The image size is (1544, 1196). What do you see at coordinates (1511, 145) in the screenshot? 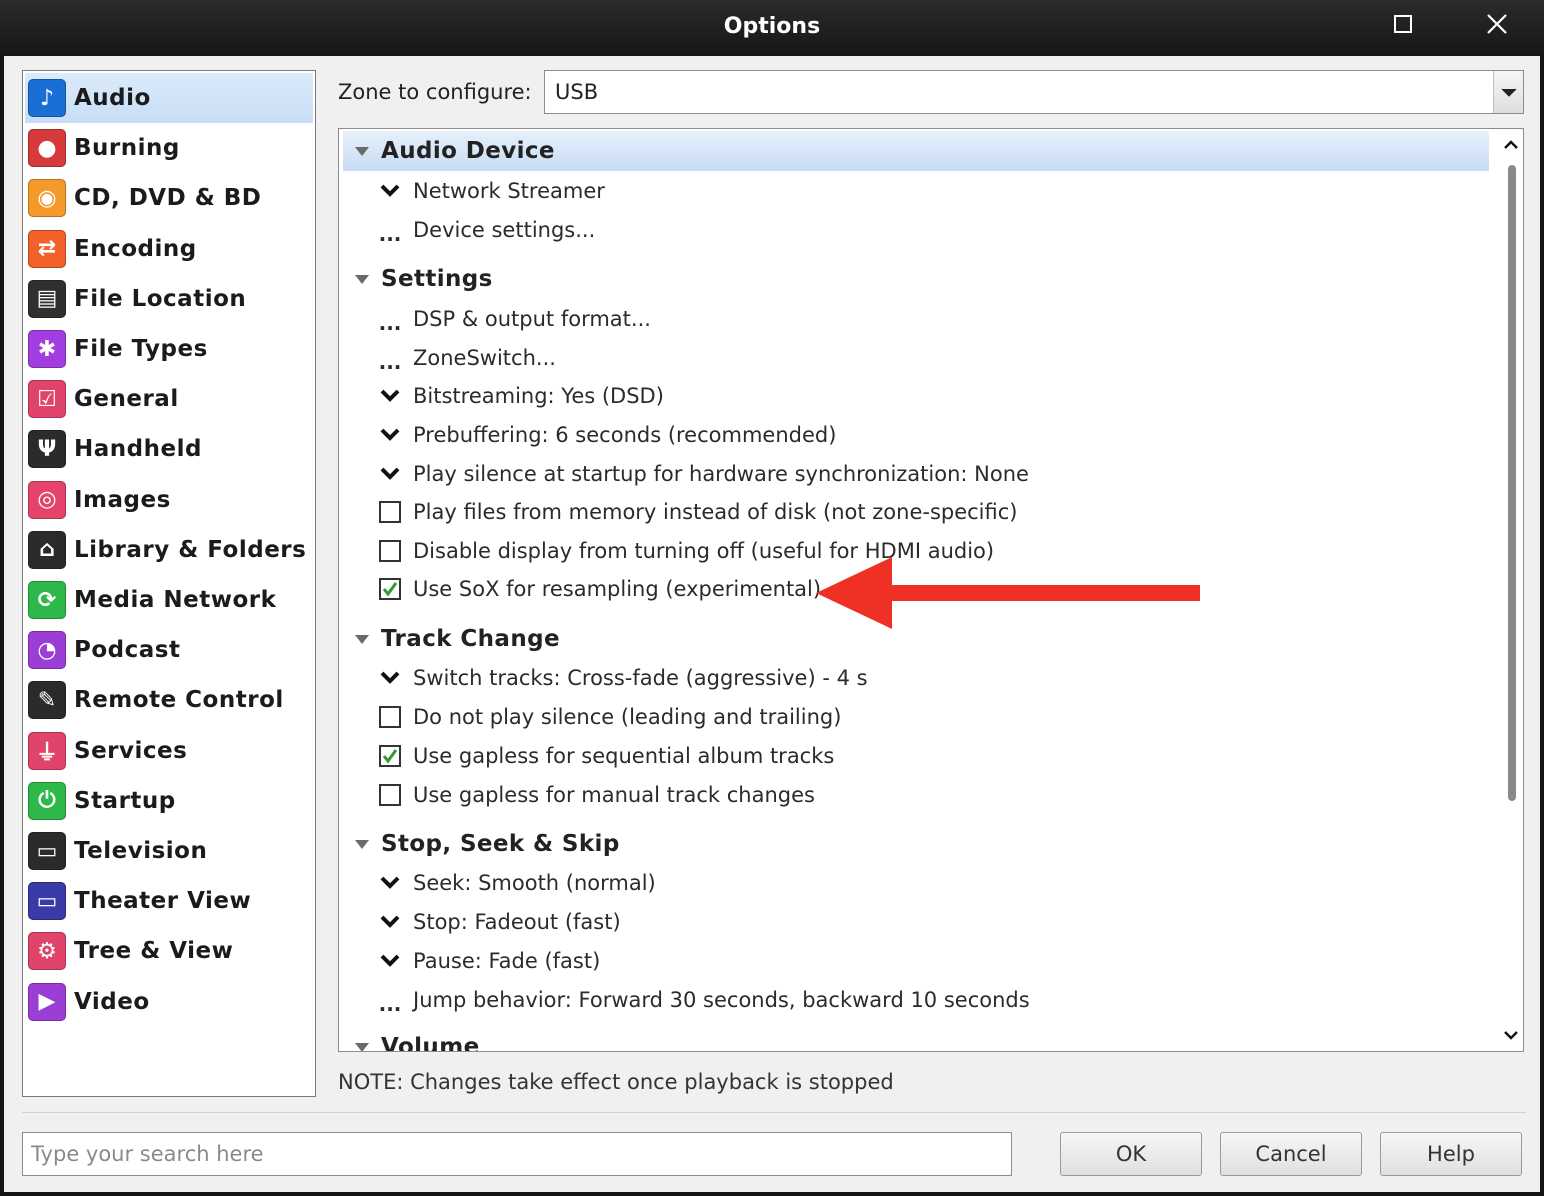
I see `scroll-up-icon` at bounding box center [1511, 145].